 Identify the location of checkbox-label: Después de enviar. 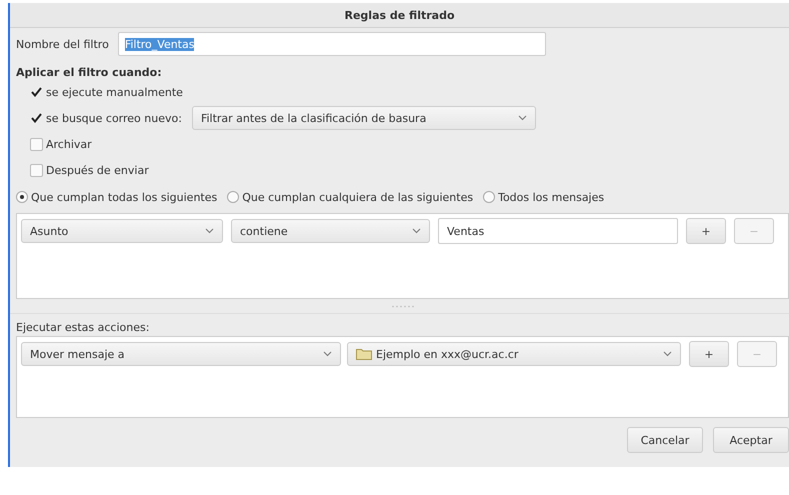
(97, 170).